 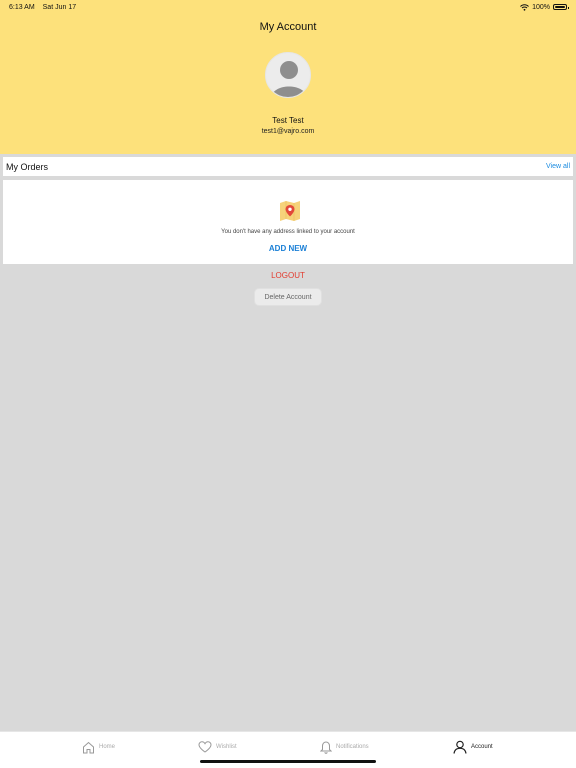 What do you see at coordinates (561, 7) in the screenshot?
I see `battery-icon` at bounding box center [561, 7].